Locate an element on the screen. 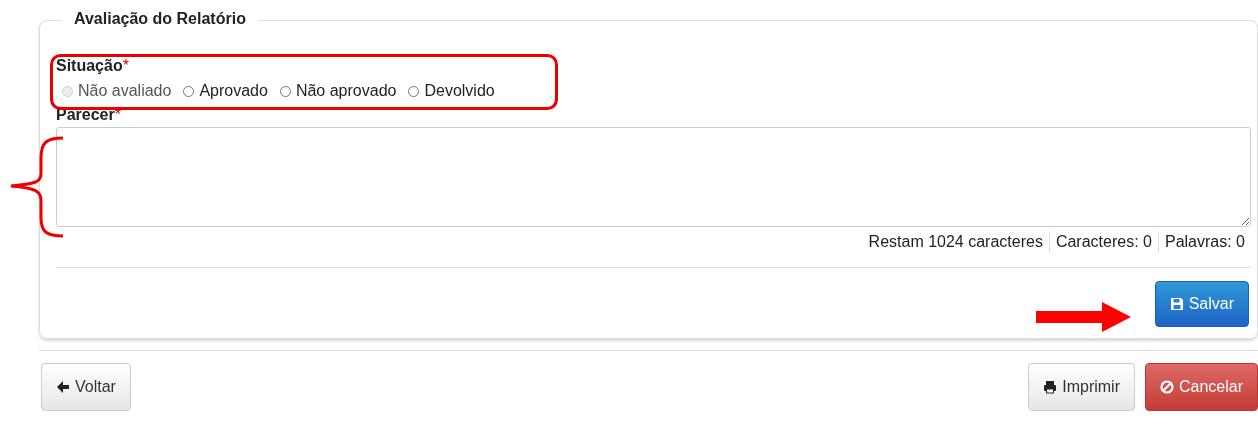 The height and width of the screenshot is (435, 1258). field-label: Situação* is located at coordinates (93, 66).